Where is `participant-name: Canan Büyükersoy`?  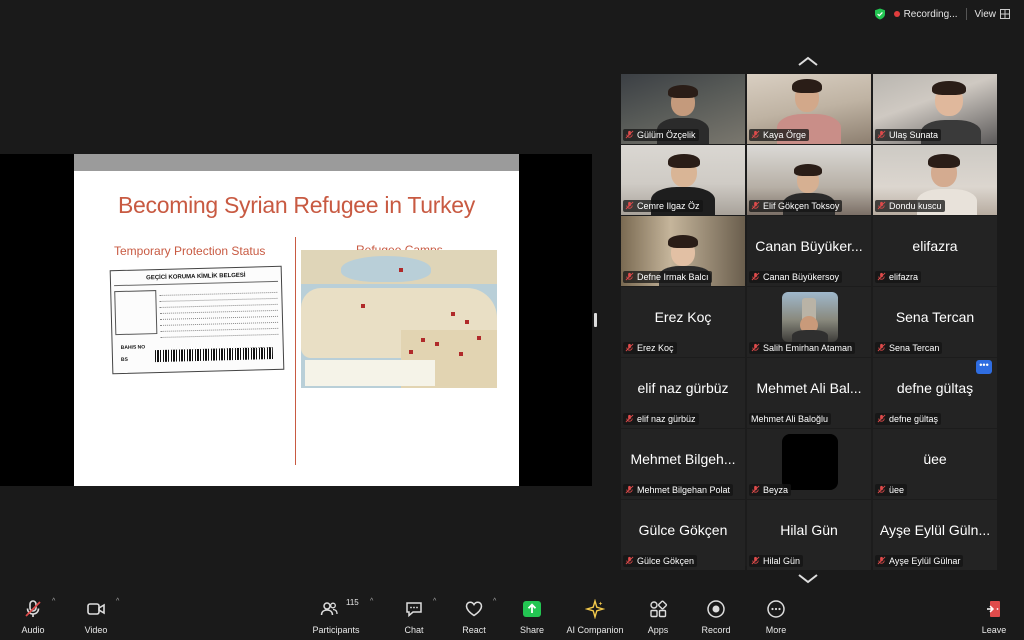 participant-name: Canan Büyükersoy is located at coordinates (801, 276).